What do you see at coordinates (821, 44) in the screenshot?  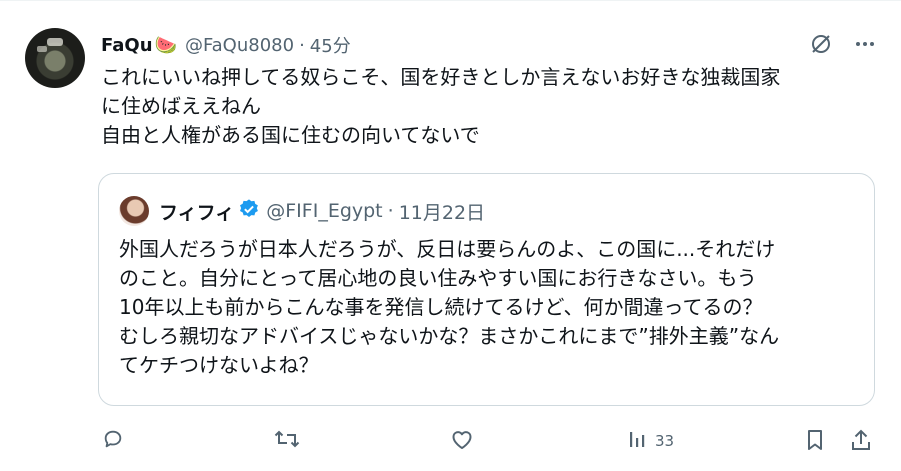 I see `grok-slash-icon` at bounding box center [821, 44].